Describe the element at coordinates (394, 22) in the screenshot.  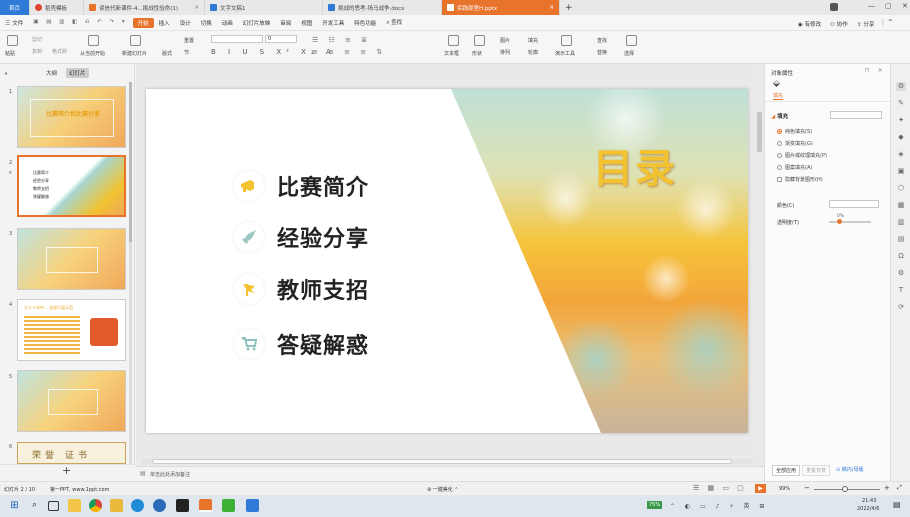
I see `menu-search: ⌕ 查找` at that location.